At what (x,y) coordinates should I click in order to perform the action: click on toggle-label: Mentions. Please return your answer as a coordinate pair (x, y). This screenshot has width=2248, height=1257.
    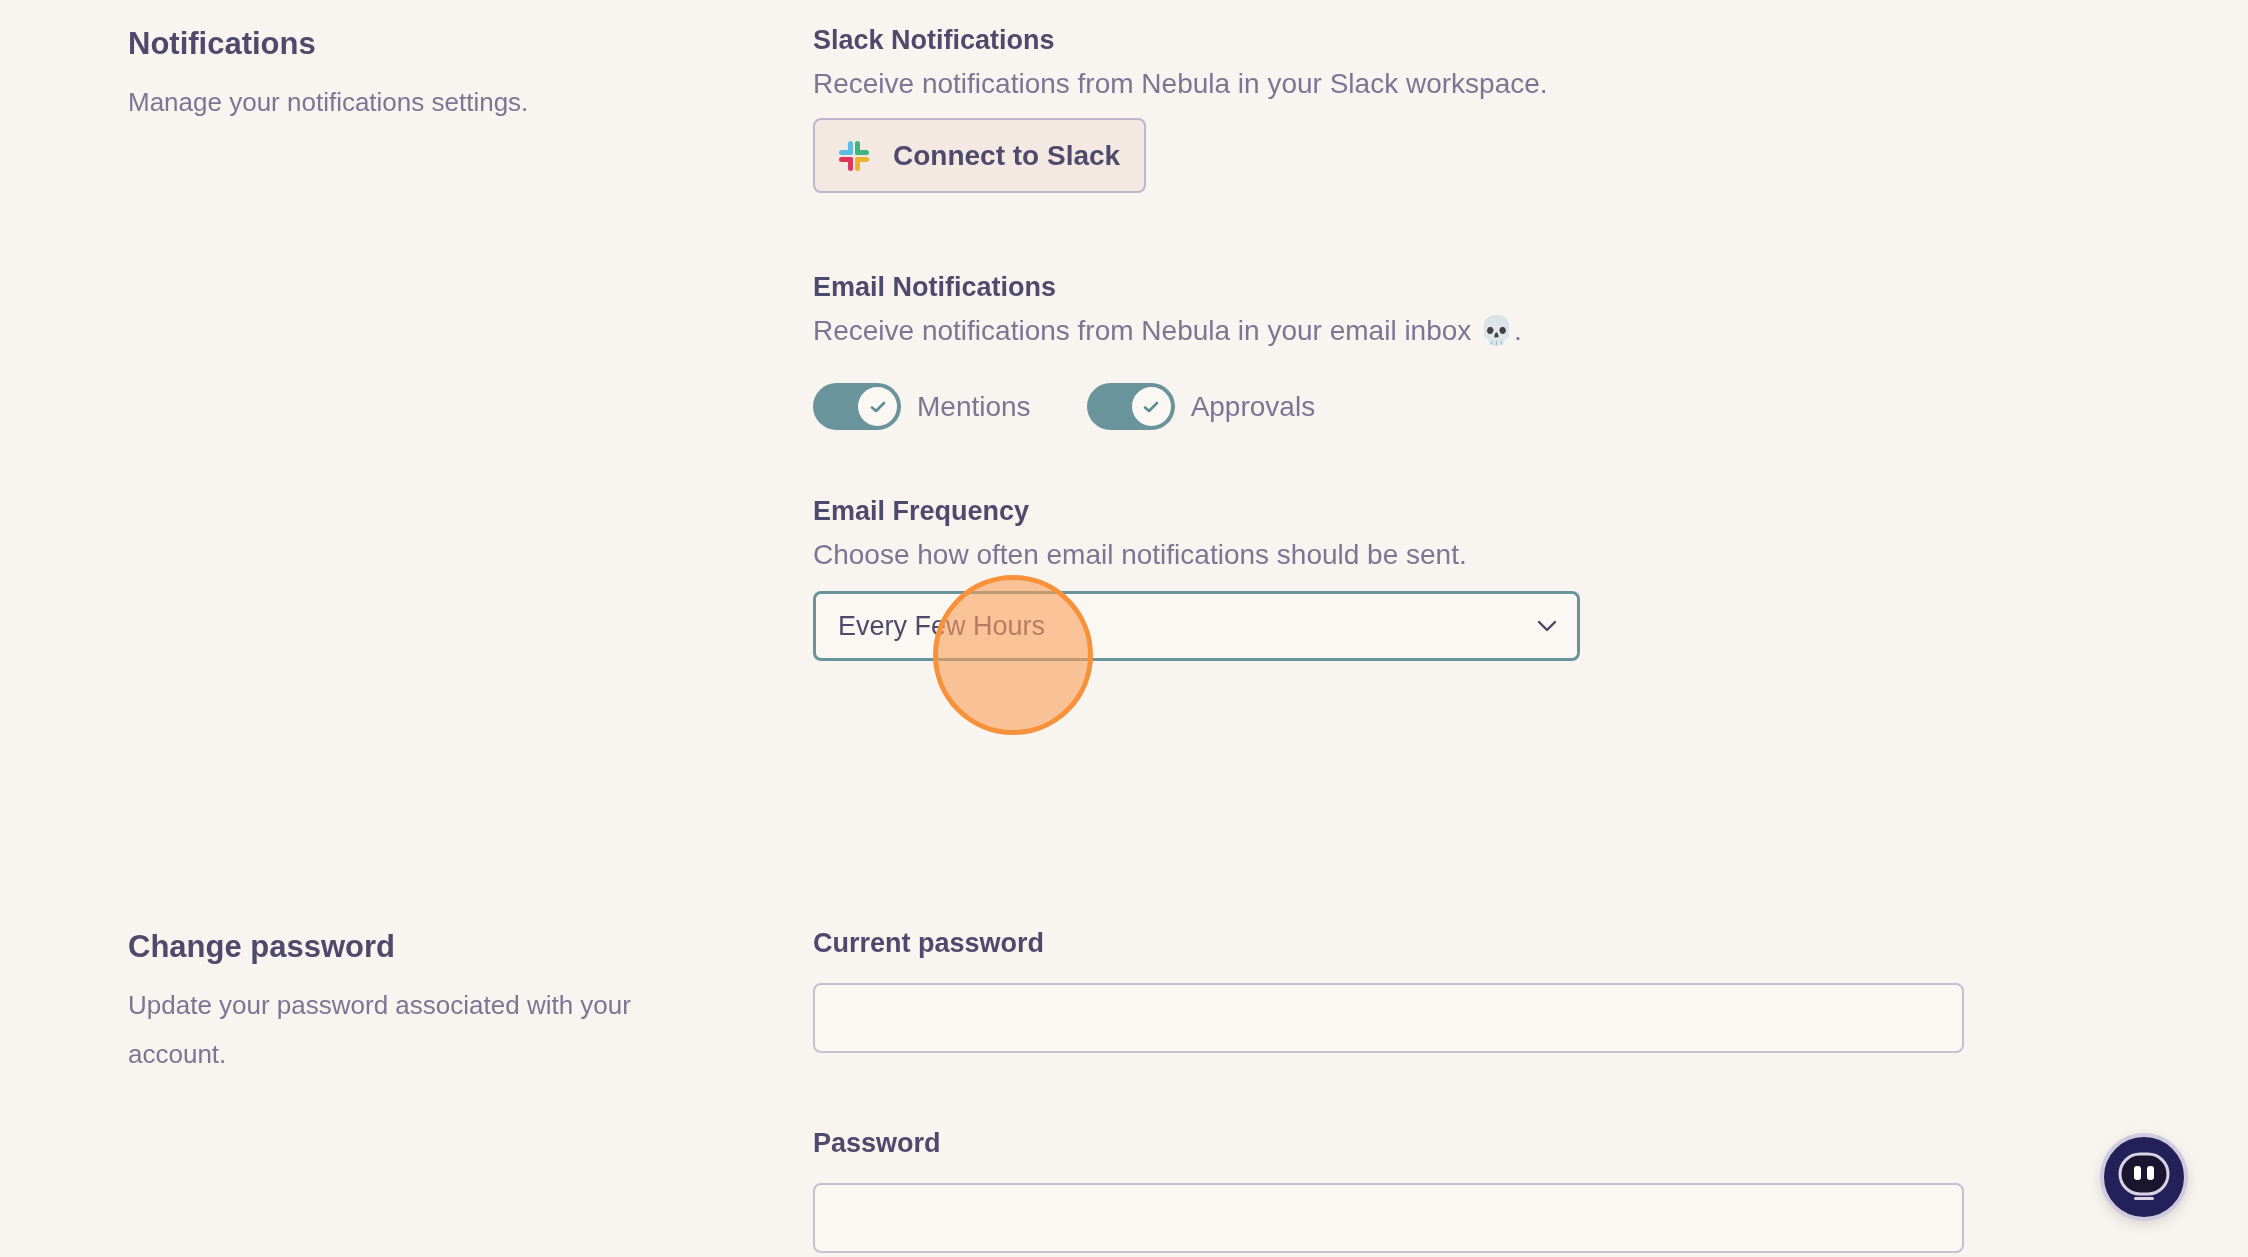
    Looking at the image, I should click on (974, 406).